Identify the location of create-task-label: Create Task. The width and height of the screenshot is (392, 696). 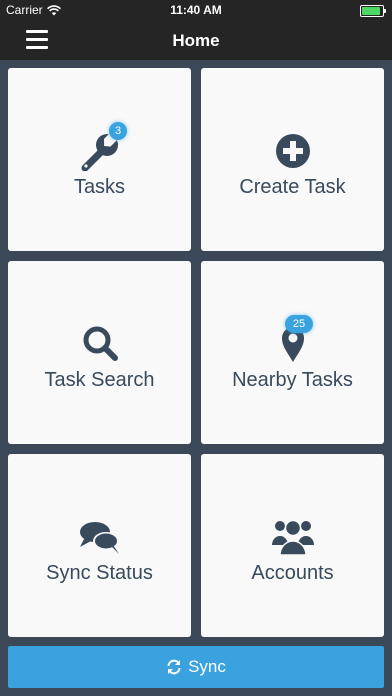
(292, 187).